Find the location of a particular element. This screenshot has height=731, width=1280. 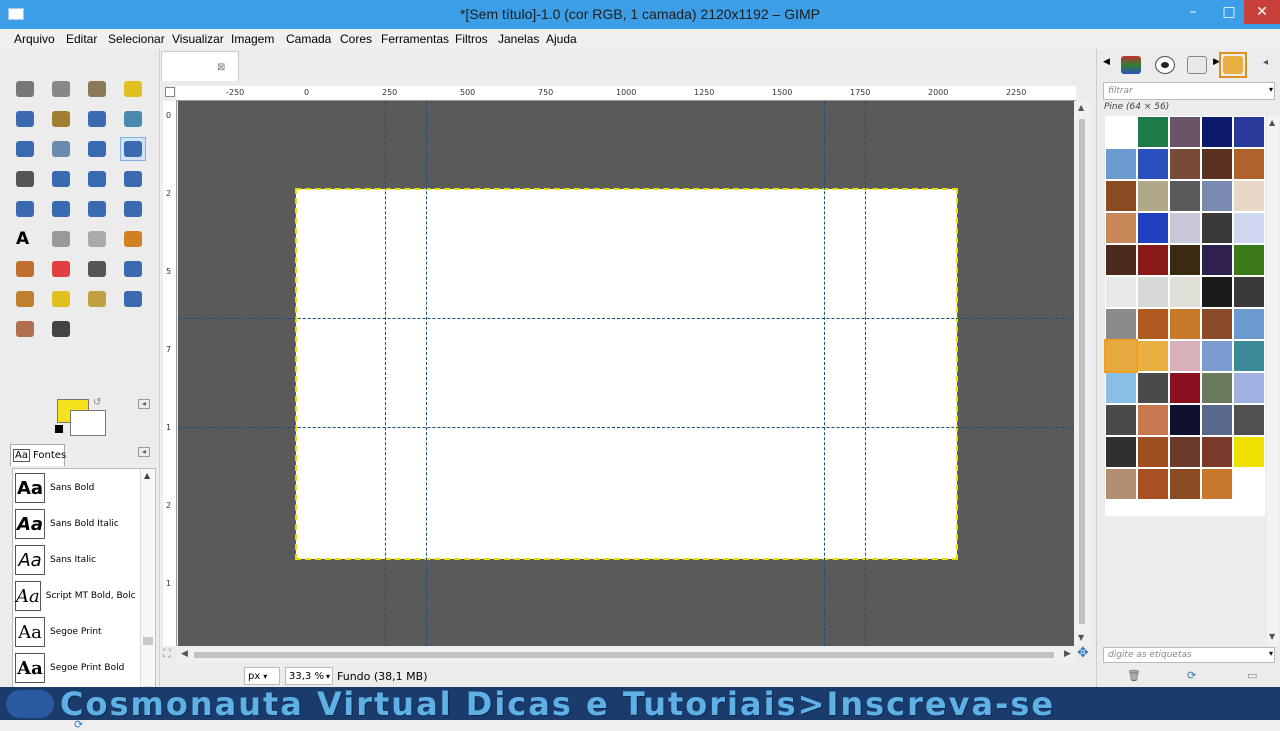

tool-pencil-button is located at coordinates (133, 239).